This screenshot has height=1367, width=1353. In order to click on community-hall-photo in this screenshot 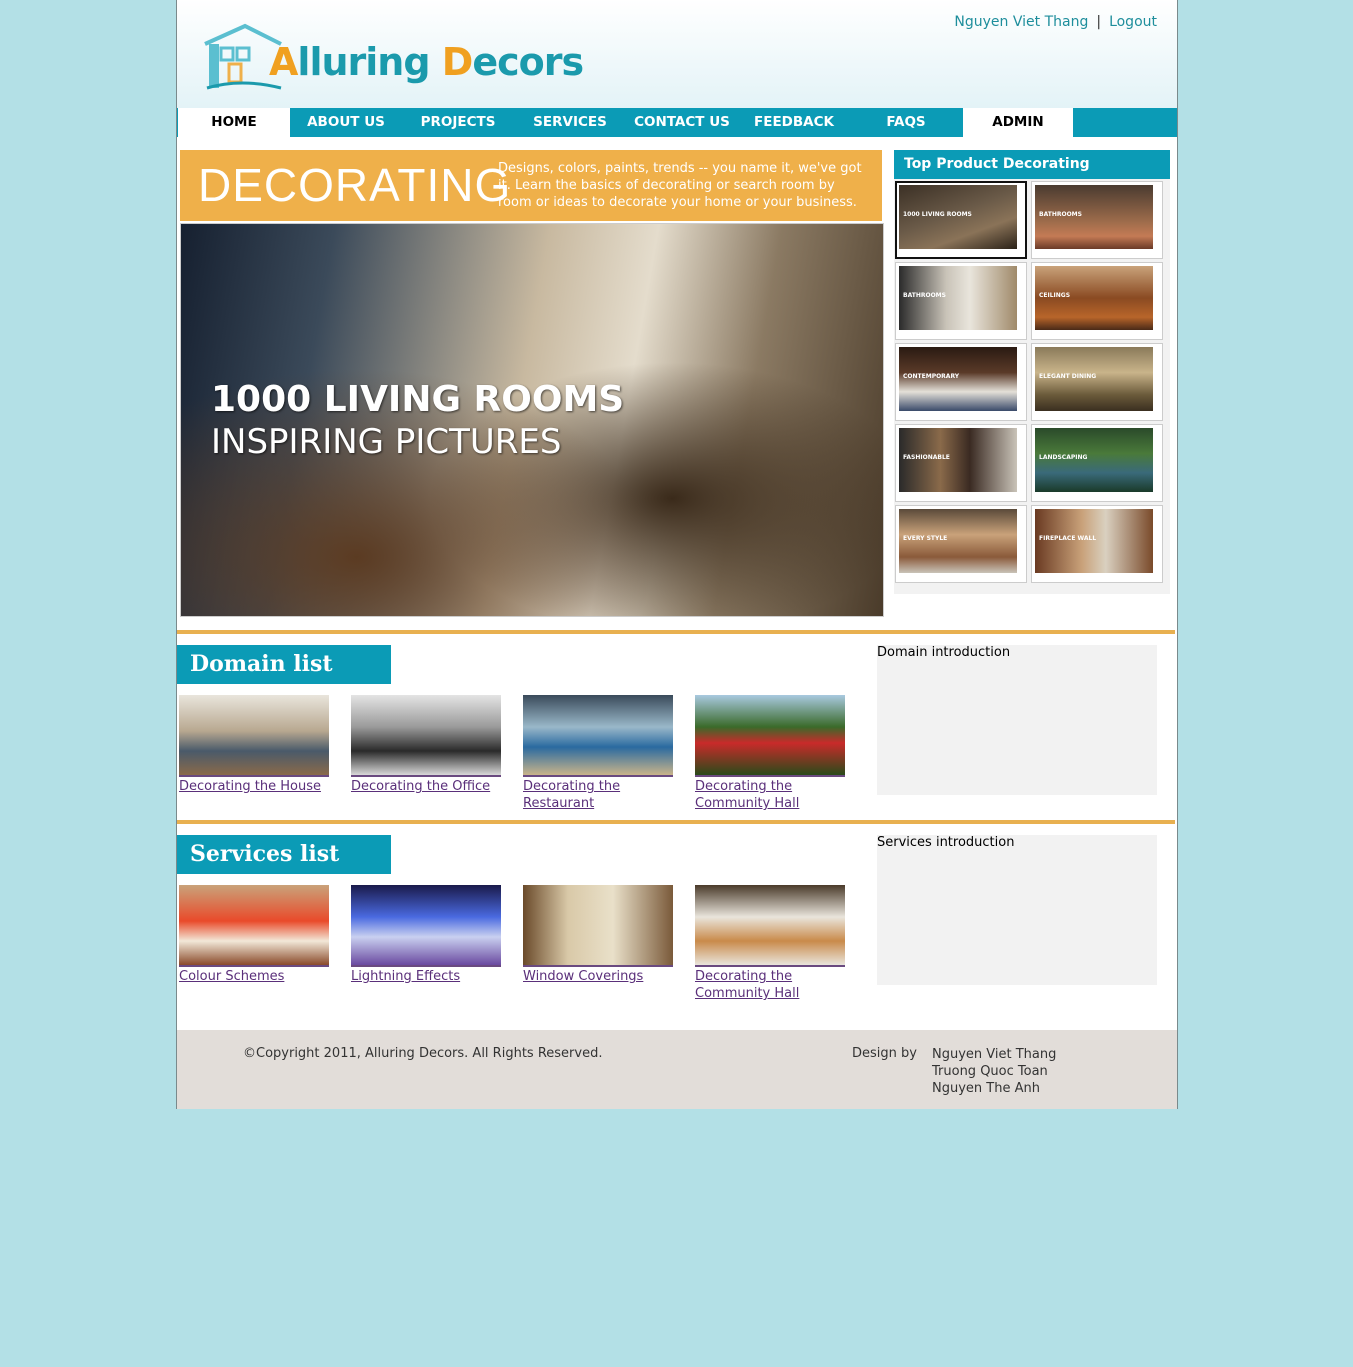, I will do `click(770, 736)`.